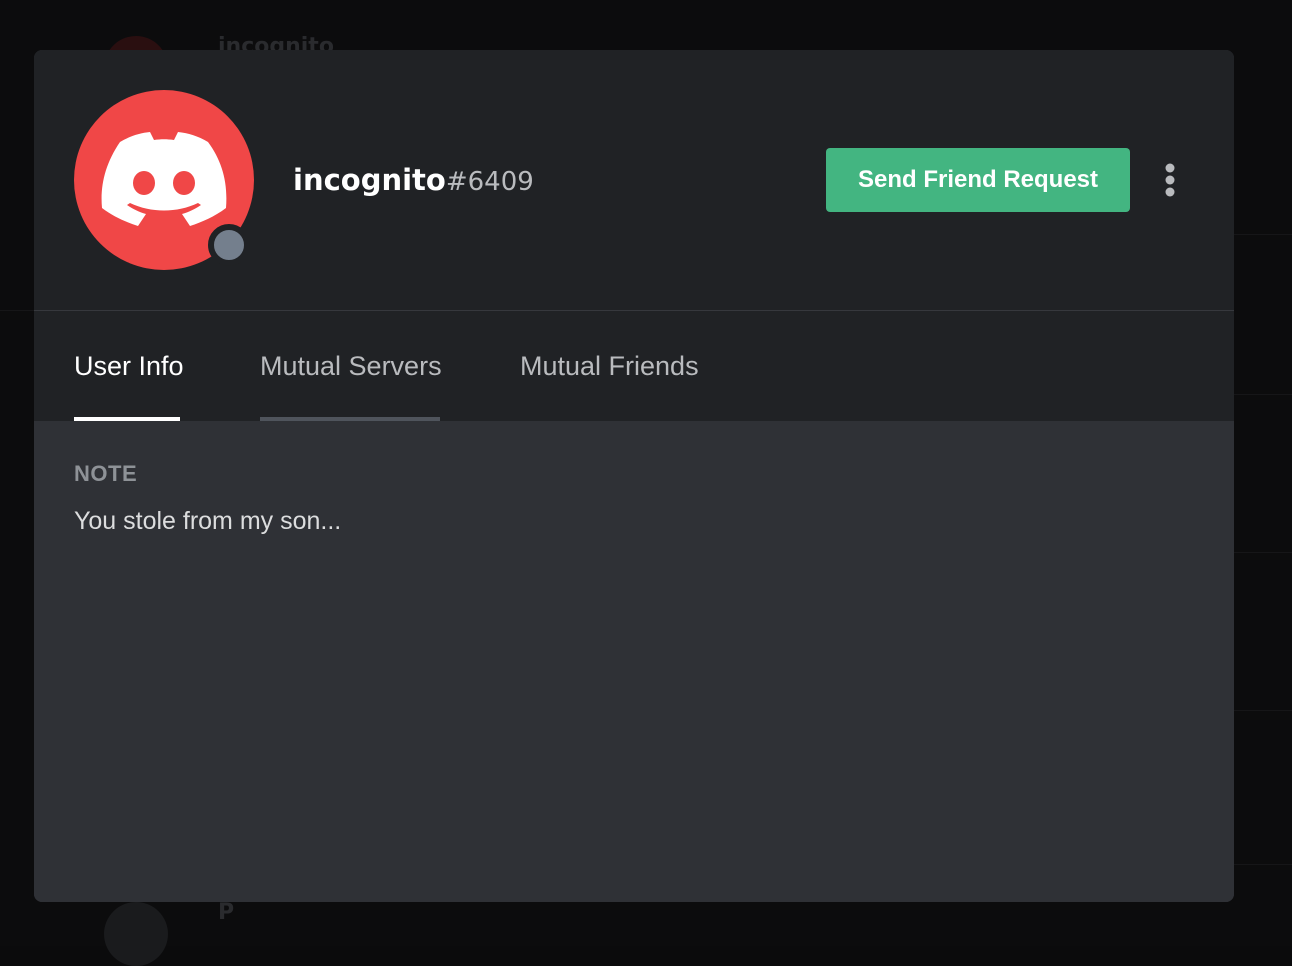 Image resolution: width=1292 pixels, height=966 pixels. I want to click on vertical-ellipsis-icon, so click(1170, 180).